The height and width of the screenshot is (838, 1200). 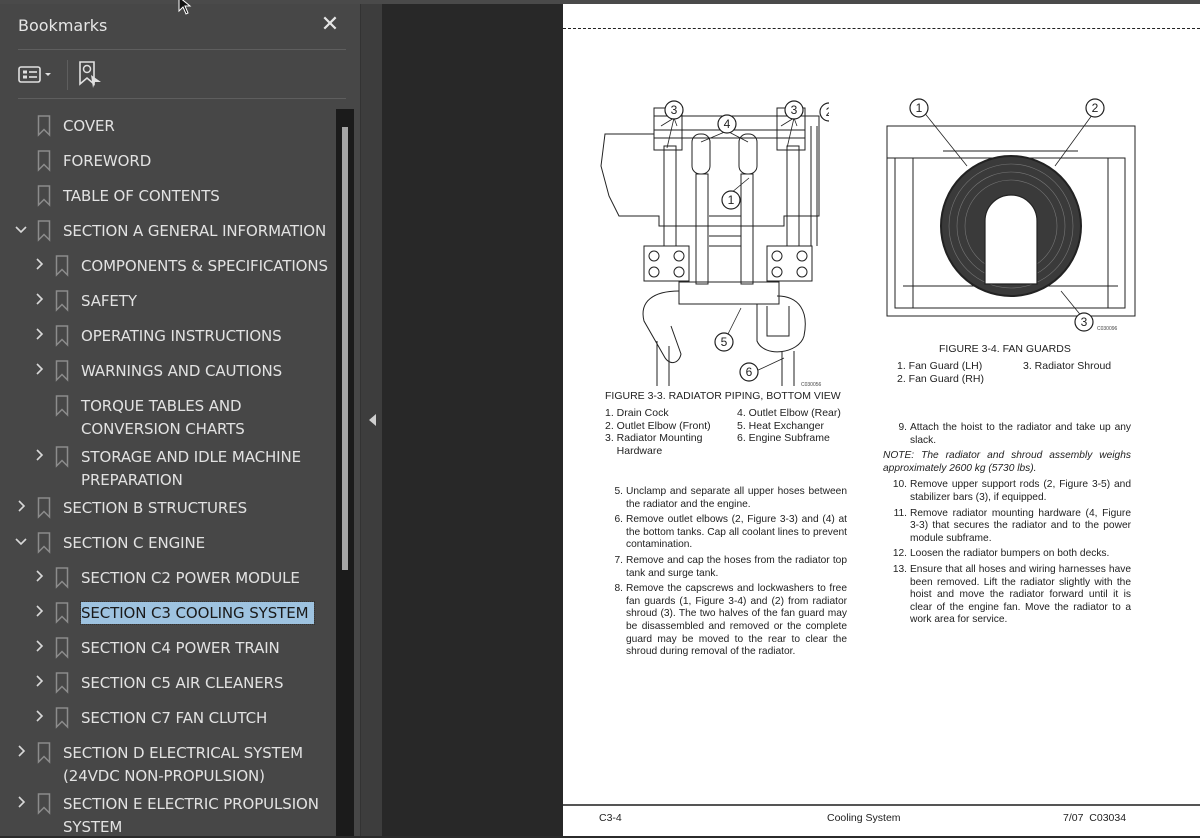 I want to click on bookmark-item: SAFETY, so click(x=168, y=299).